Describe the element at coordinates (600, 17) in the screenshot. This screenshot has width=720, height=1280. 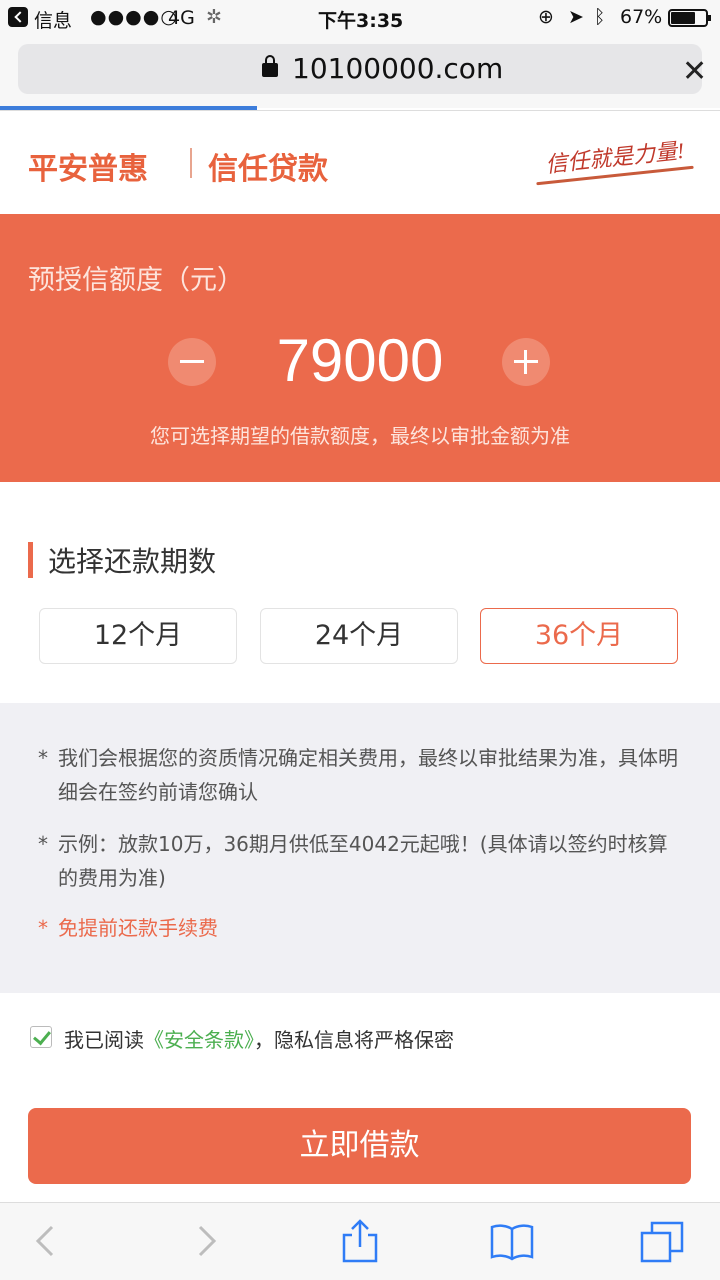
I see `bluetooth-icon: ᛒ` at that location.